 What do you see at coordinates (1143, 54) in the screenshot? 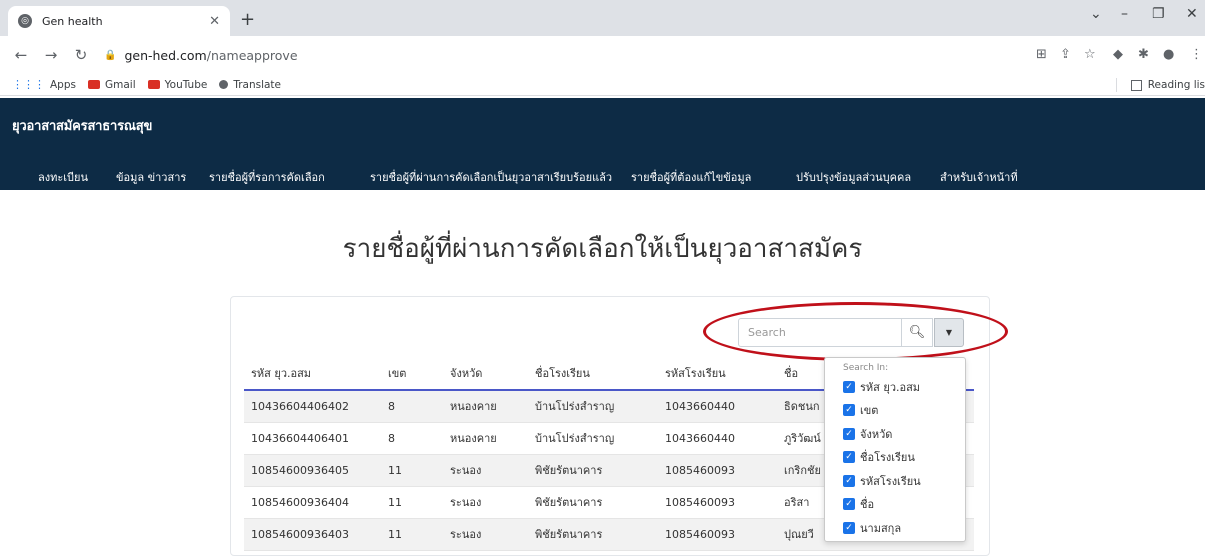
I see `puzzle-icon: ✱` at bounding box center [1143, 54].